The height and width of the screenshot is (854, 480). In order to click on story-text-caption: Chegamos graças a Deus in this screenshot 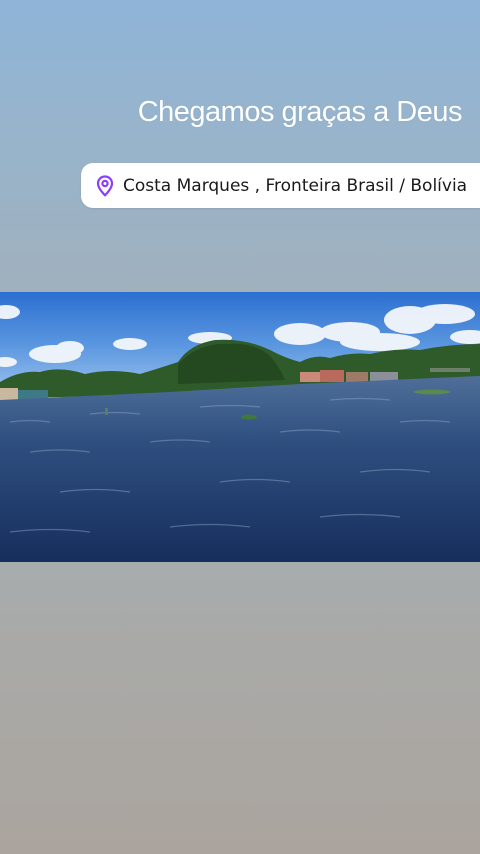, I will do `click(300, 112)`.